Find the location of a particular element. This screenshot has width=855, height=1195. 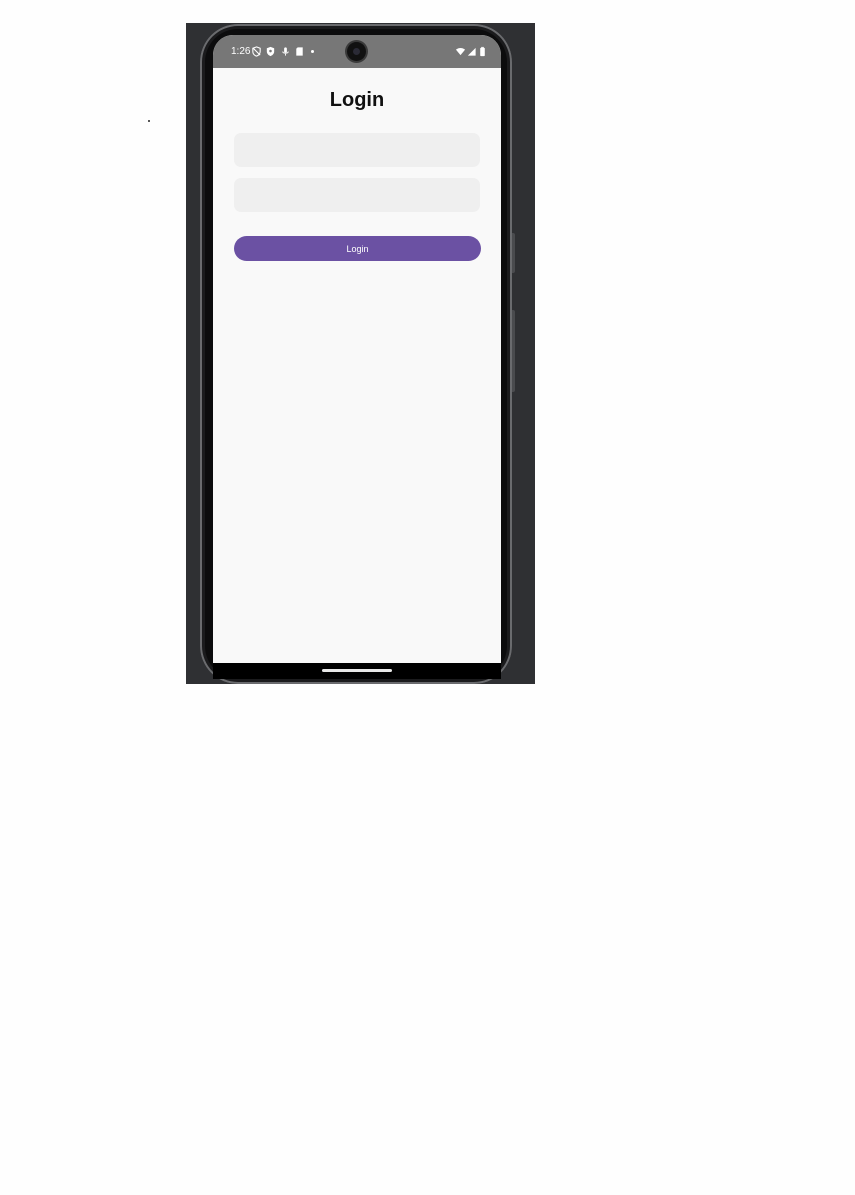

wifi-icon is located at coordinates (460, 51).